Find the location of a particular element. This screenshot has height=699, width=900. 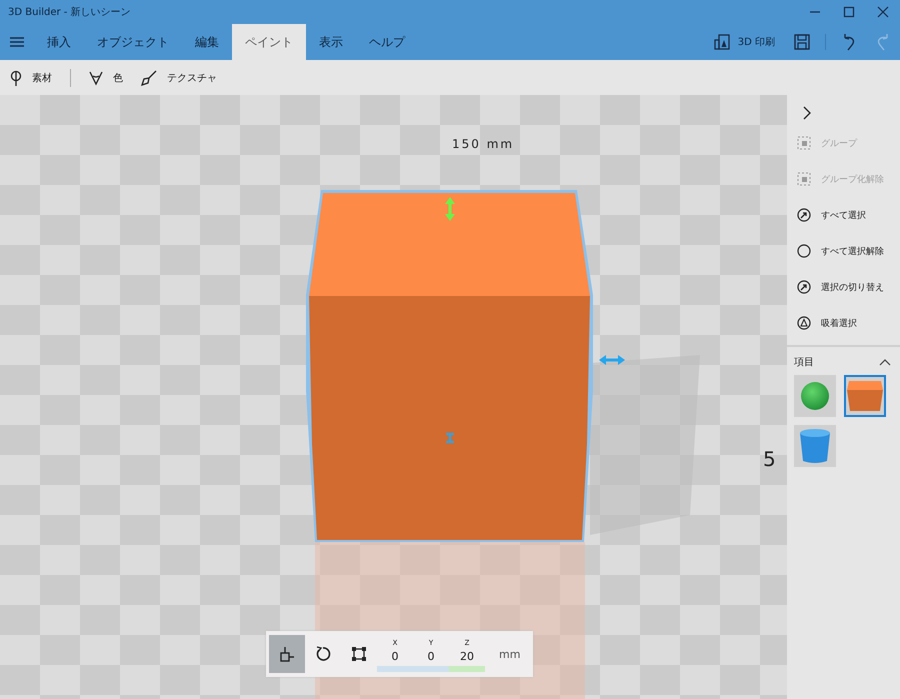

triangle-circle-icon is located at coordinates (804, 323).